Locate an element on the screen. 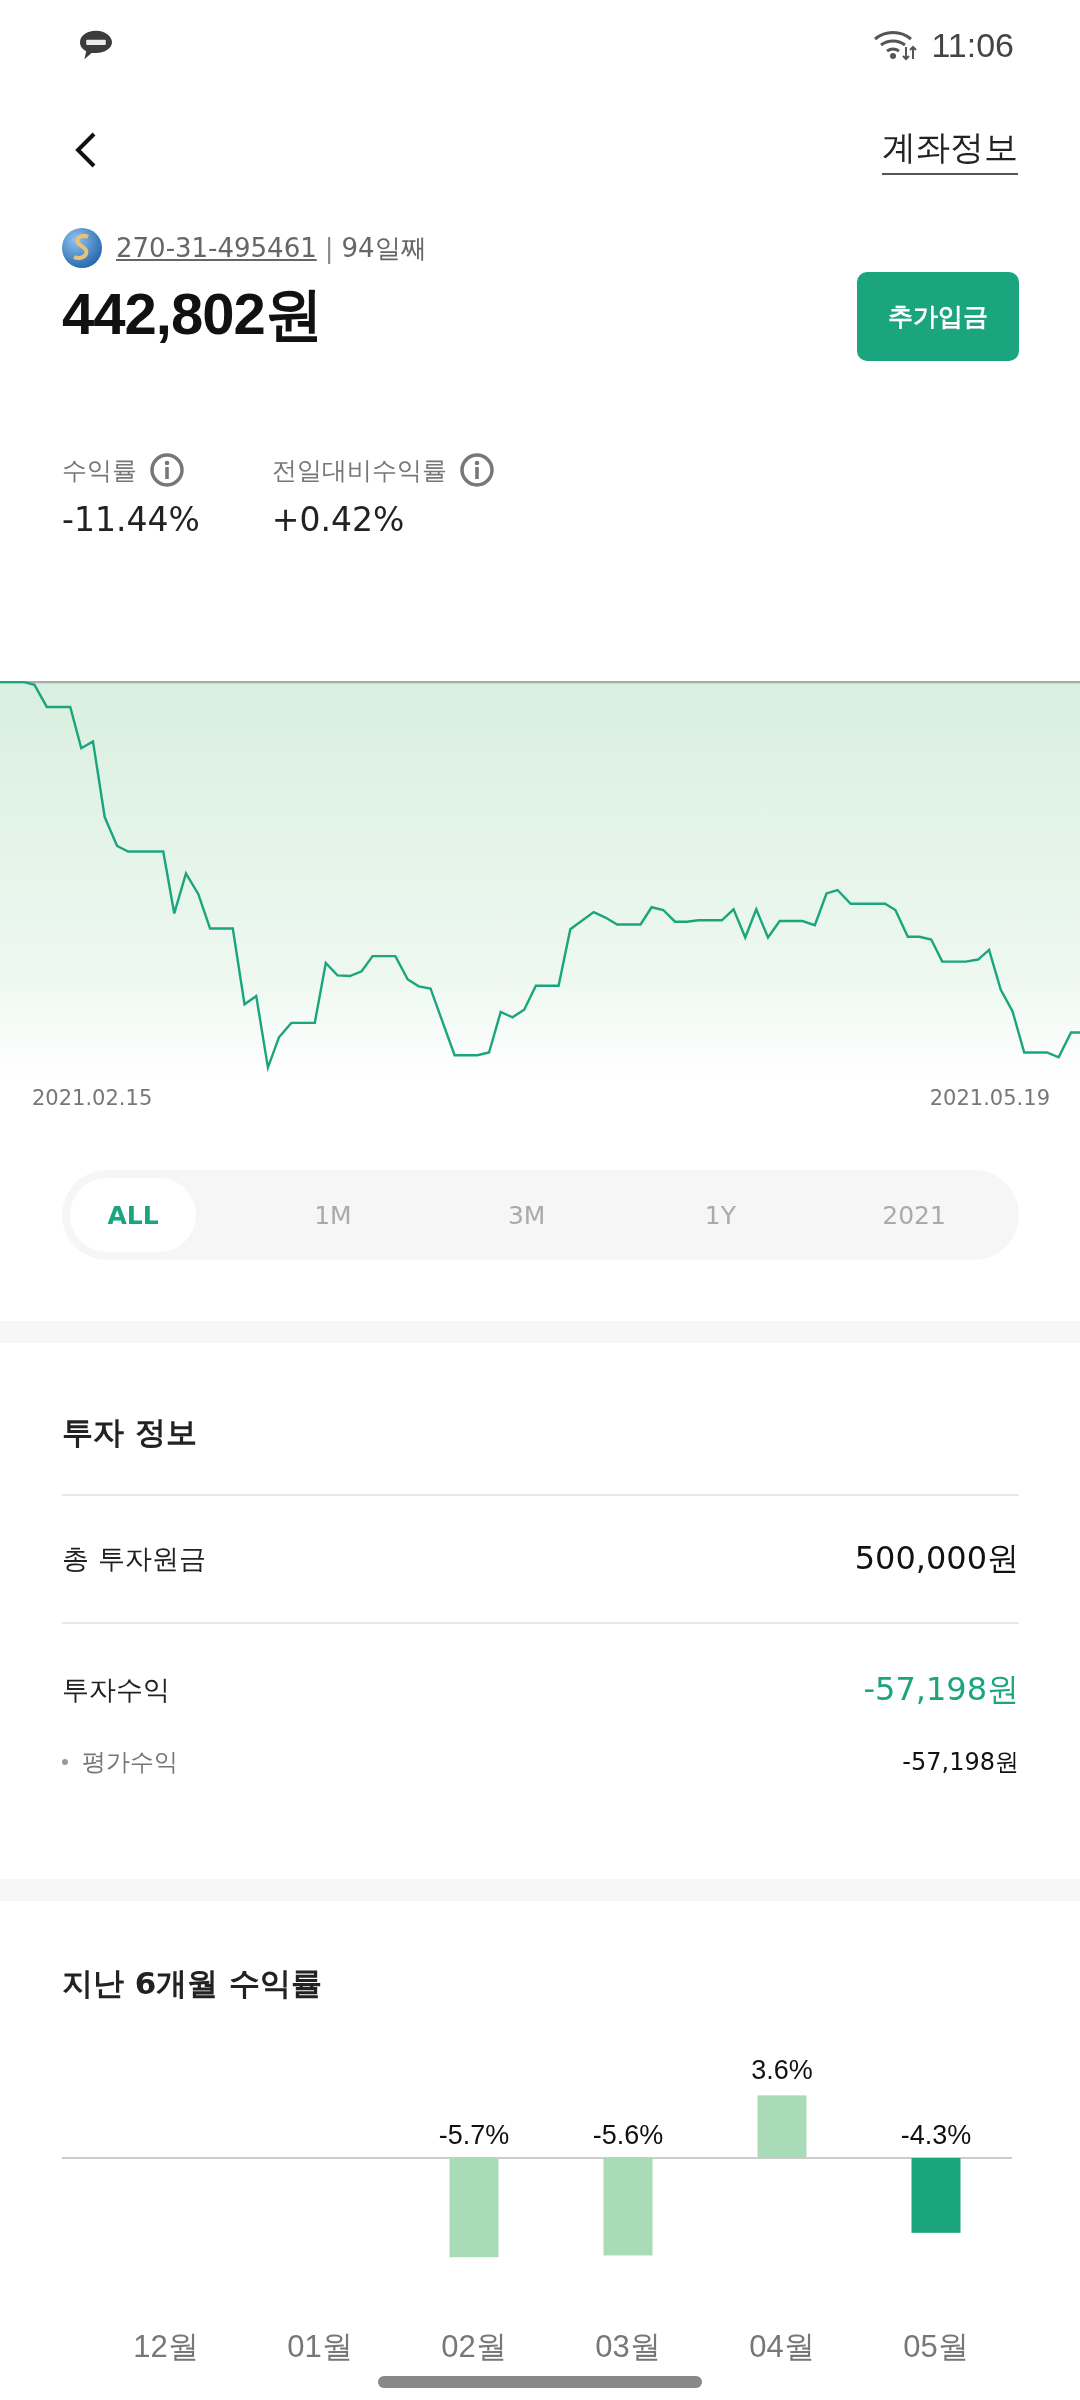  month-label: 12월 is located at coordinates (166, 2345).